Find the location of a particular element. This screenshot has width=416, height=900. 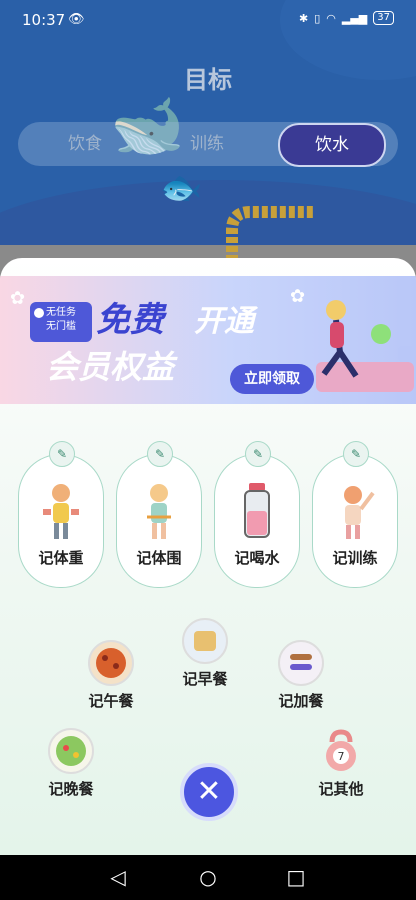

tab-training: 训练 is located at coordinates (207, 144).